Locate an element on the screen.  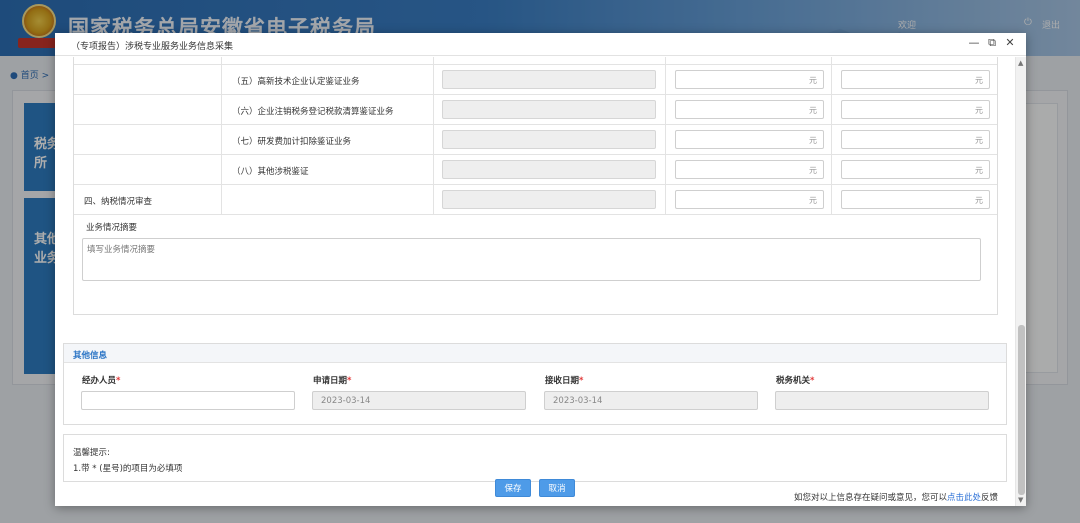
table-cell-item: （五）高新技术企业认定鉴证业务 is located at coordinates (328, 80).